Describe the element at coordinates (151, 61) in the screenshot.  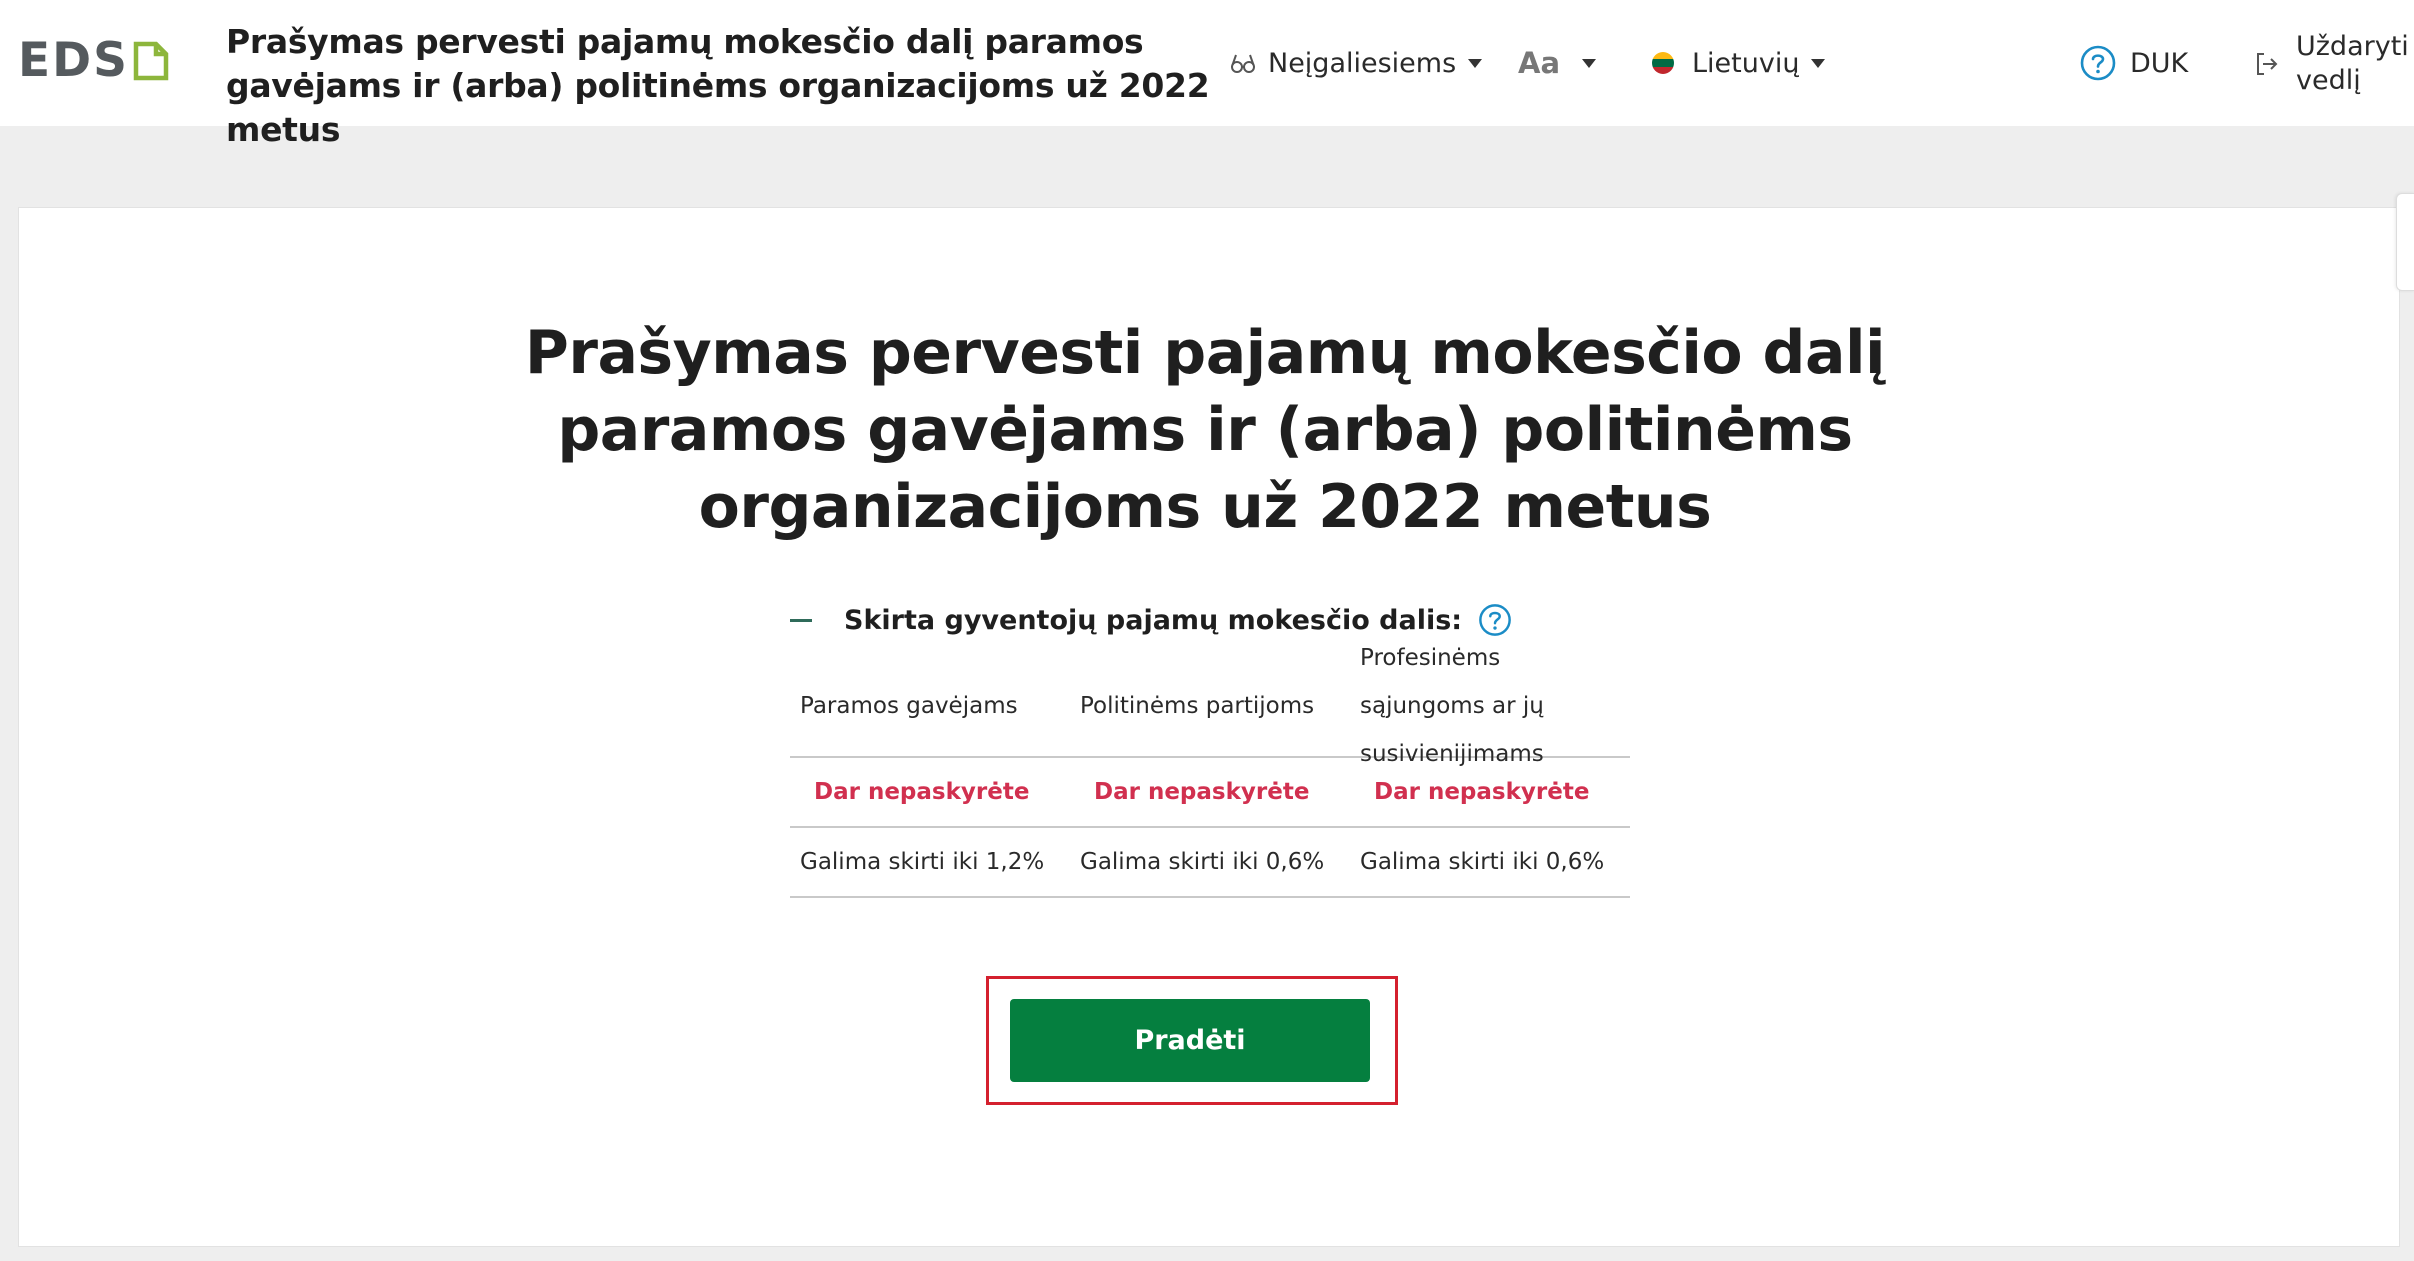
I see `document-icon` at that location.